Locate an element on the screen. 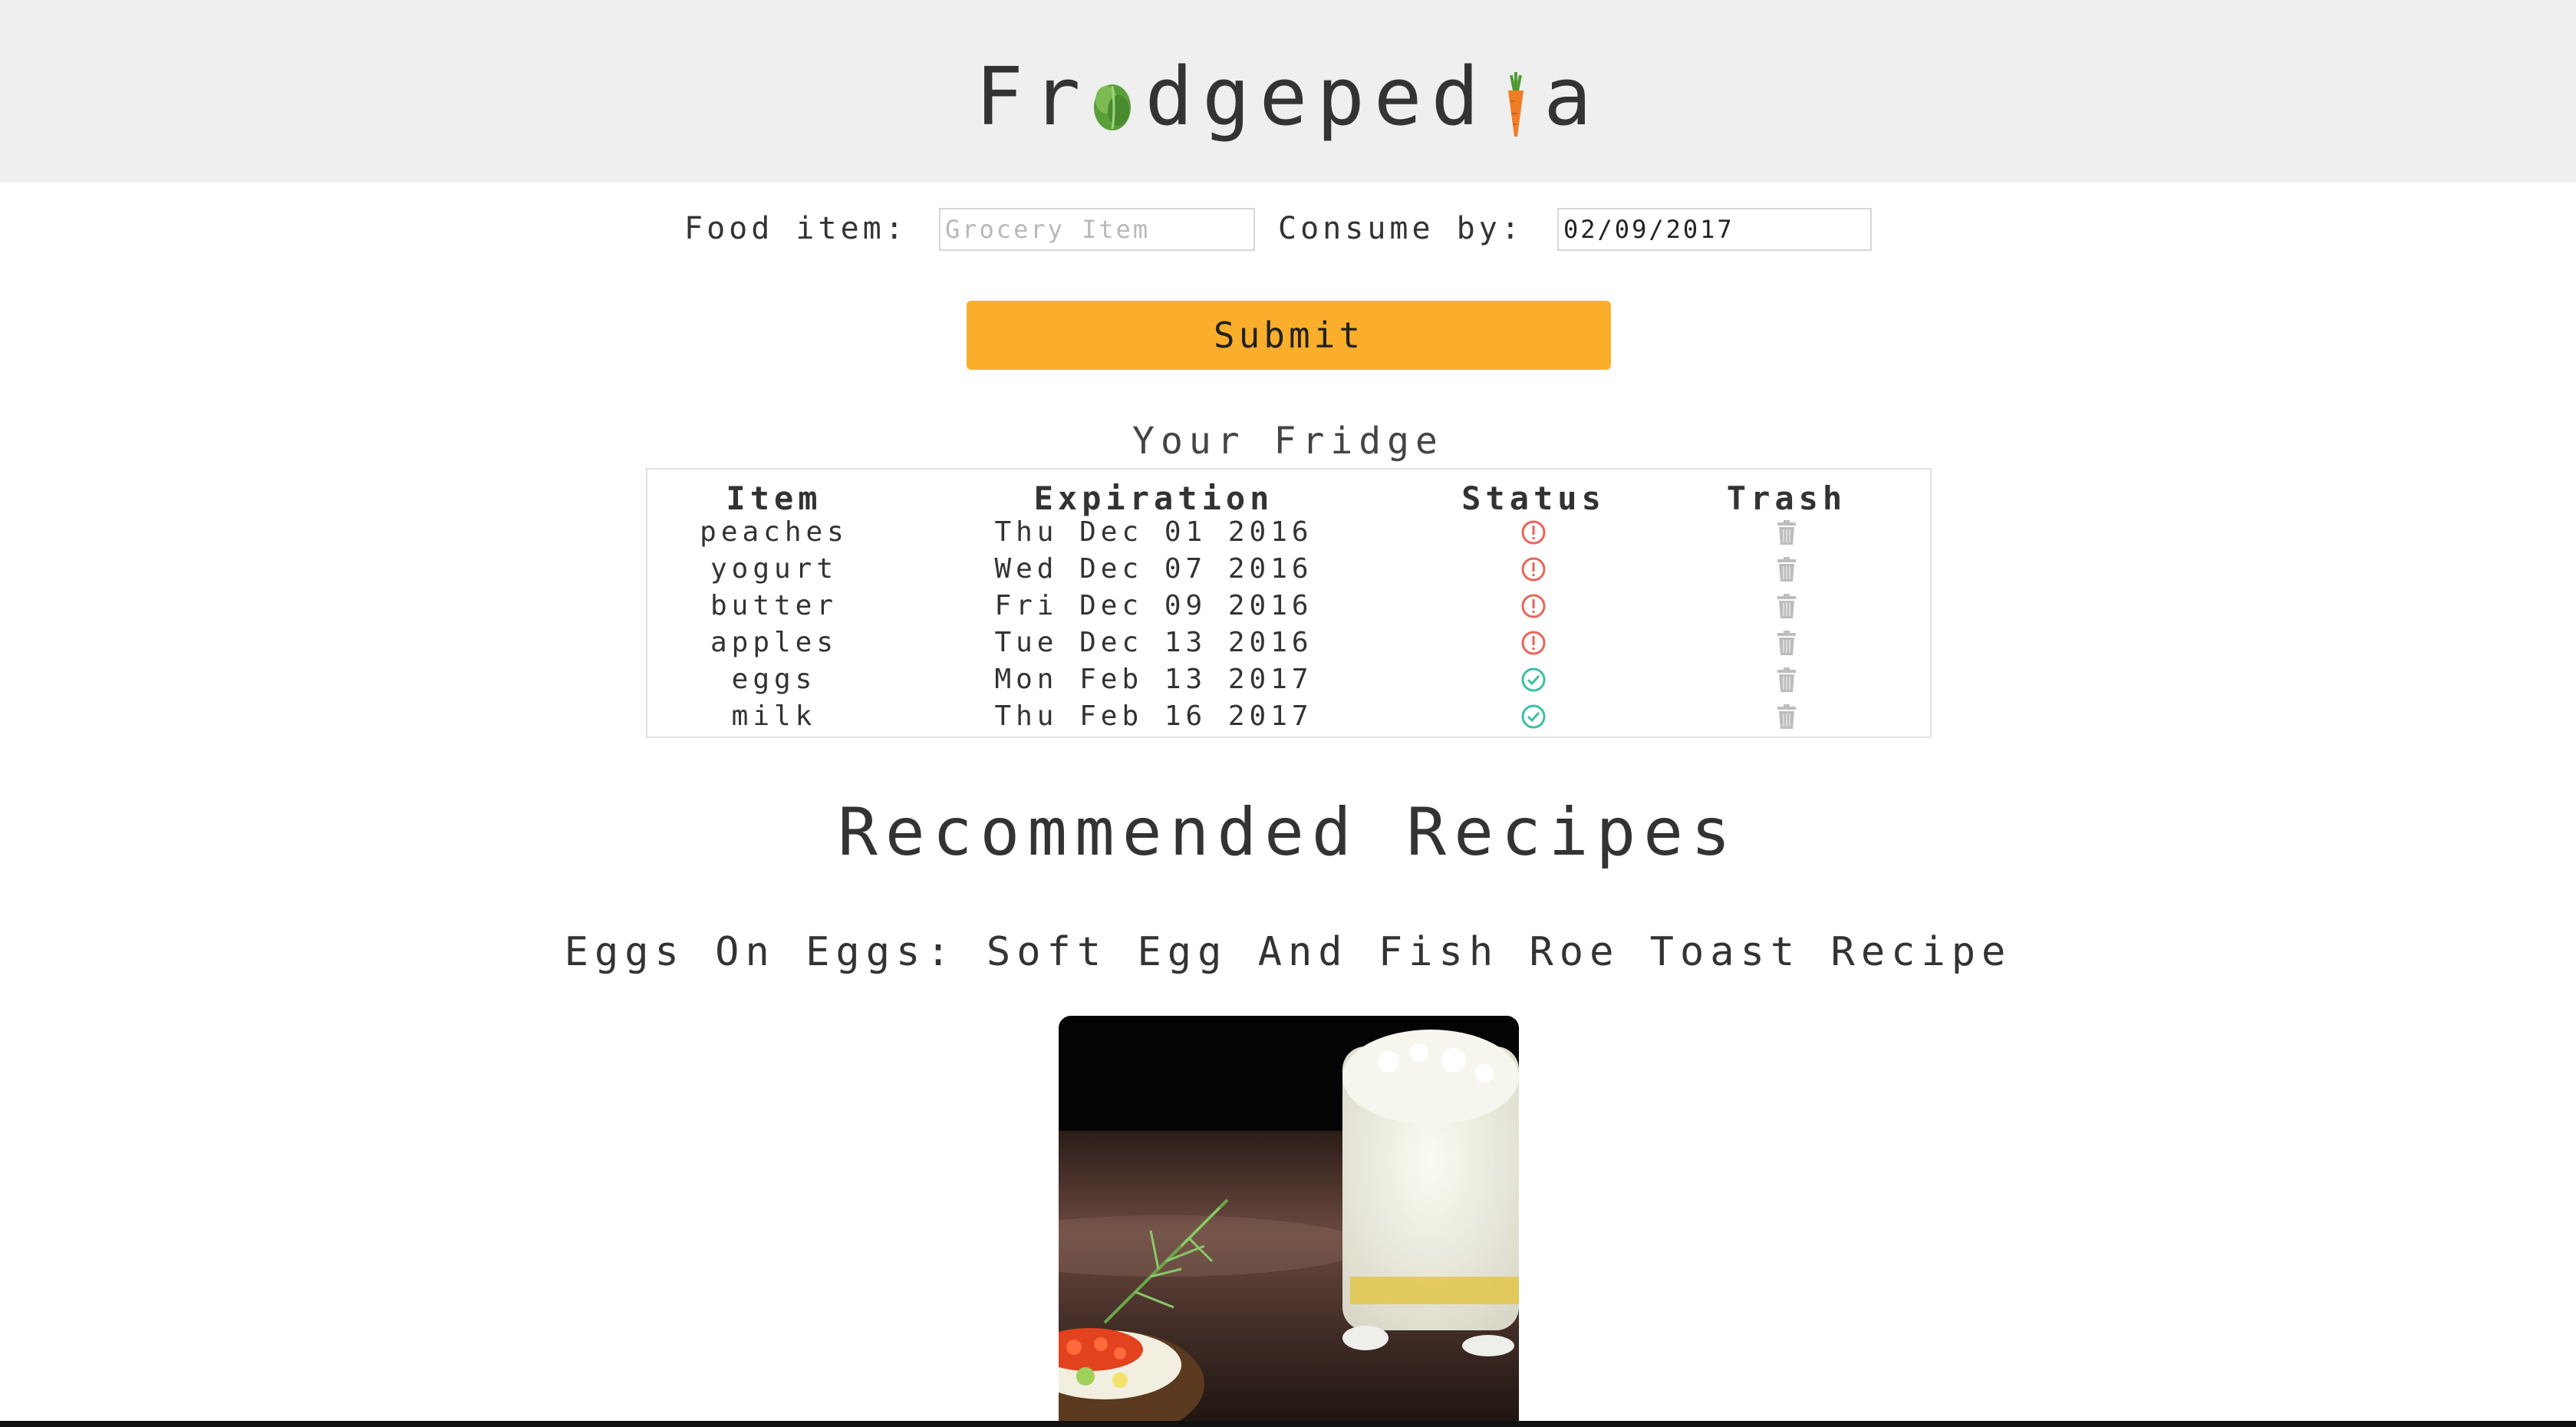  lettuce-icon is located at coordinates (1117, 96).